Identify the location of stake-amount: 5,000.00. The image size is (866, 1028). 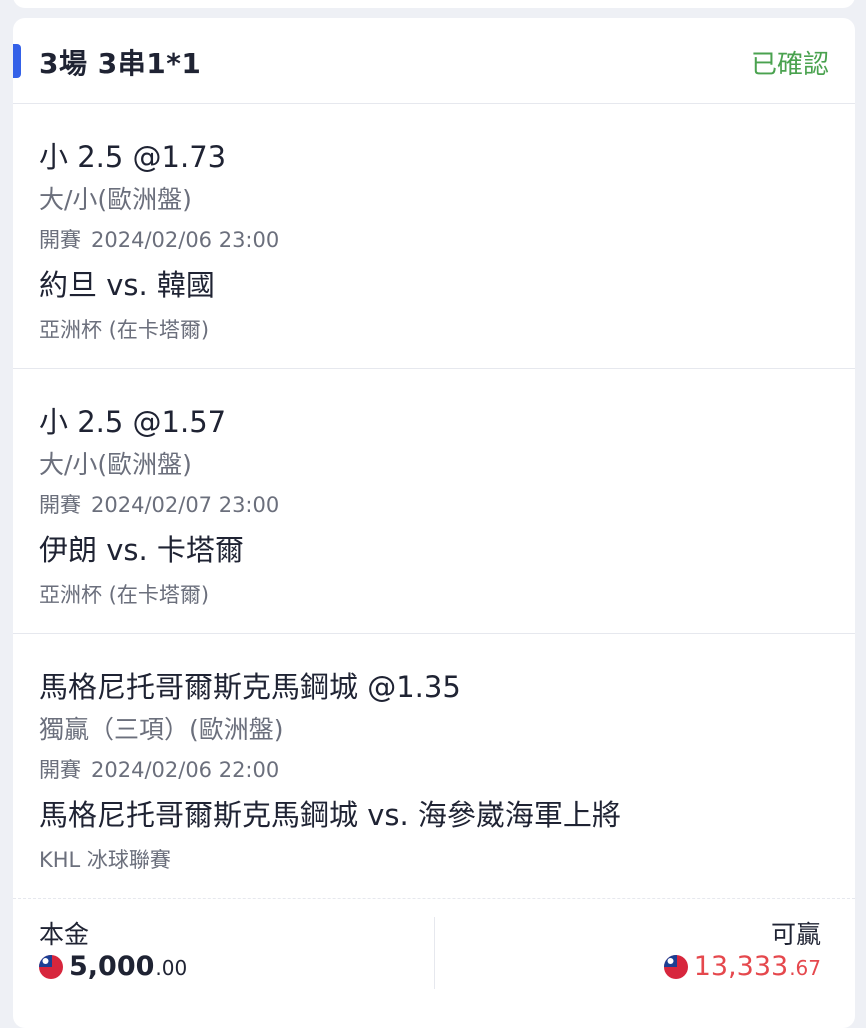
(113, 966).